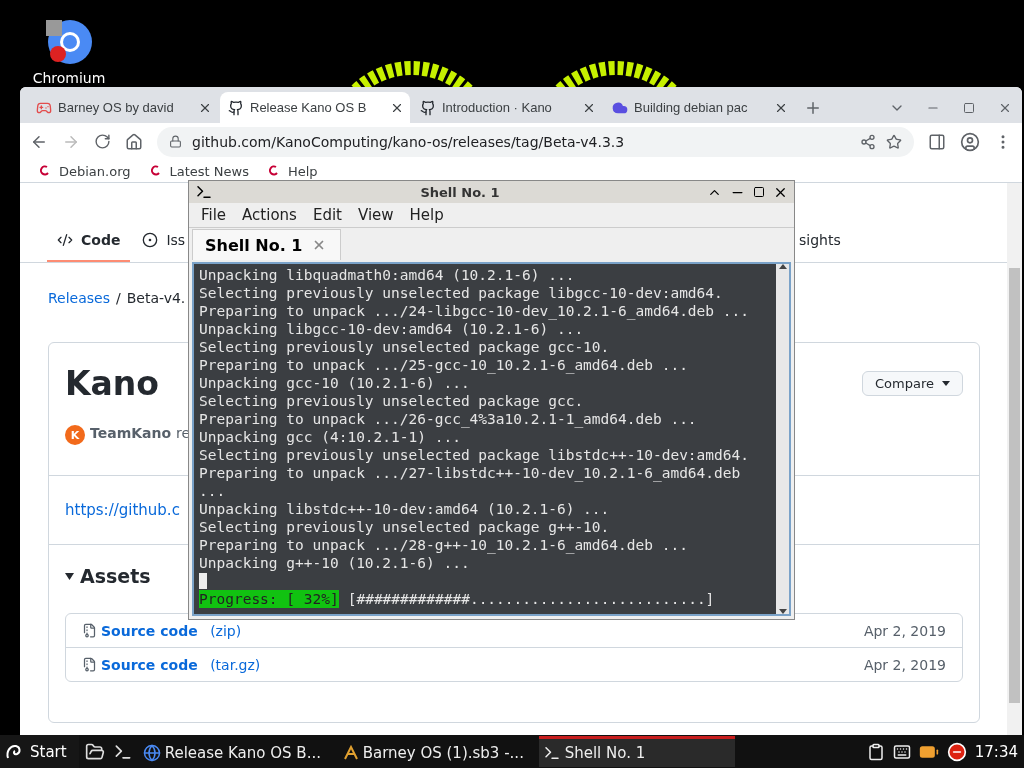  I want to click on release-link: https://github.c, so click(122, 510).